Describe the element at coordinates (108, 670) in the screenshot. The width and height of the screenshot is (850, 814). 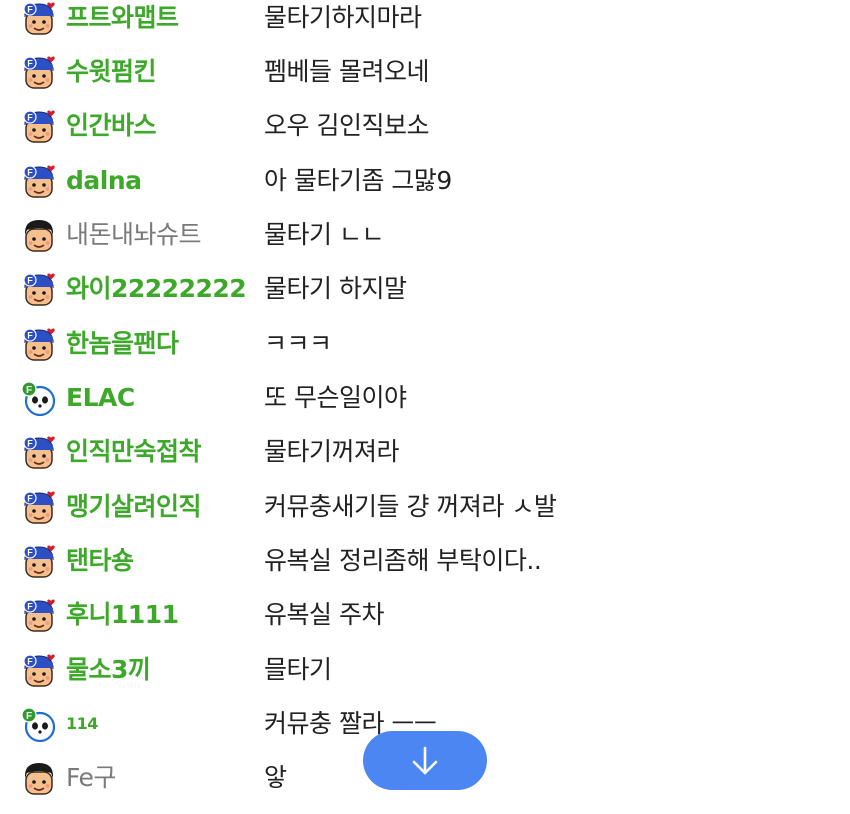
I see `chat-username: 물소3끼` at that location.